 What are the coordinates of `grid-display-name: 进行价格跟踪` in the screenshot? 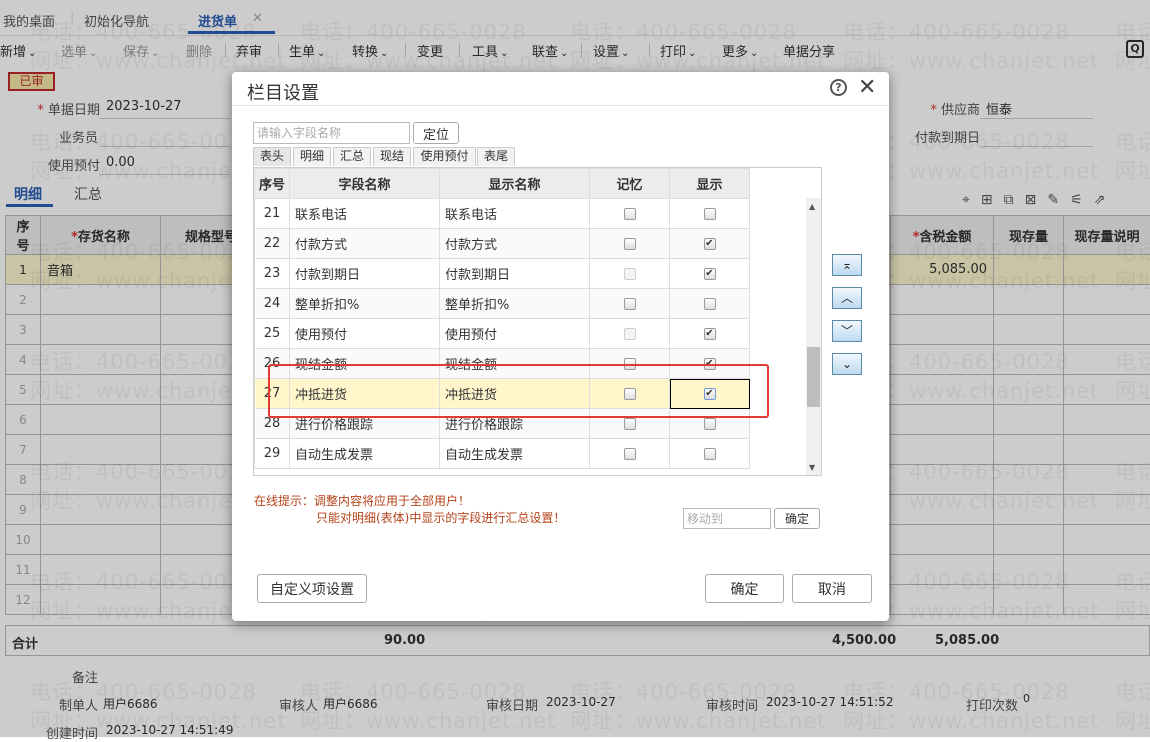 It's located at (515, 424).